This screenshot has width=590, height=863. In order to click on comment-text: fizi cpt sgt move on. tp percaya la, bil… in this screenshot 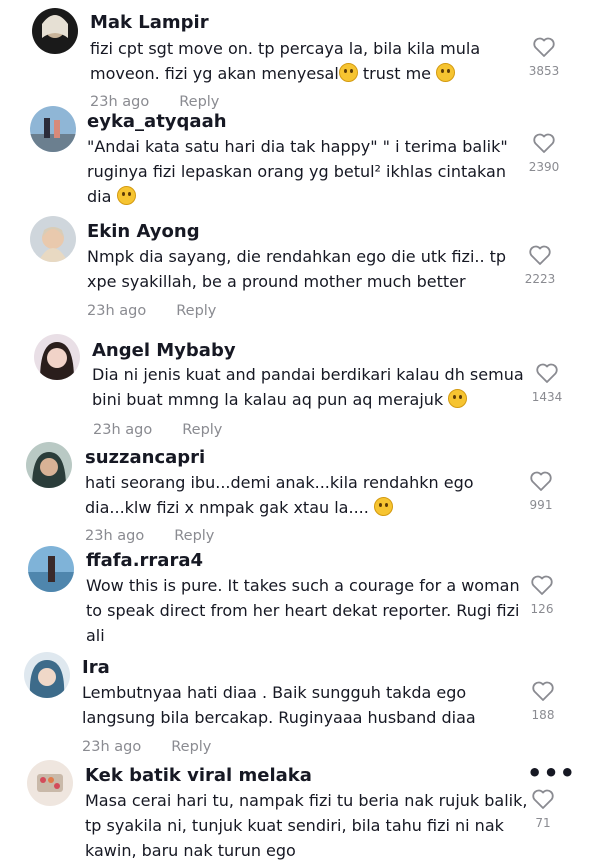, I will do `click(285, 61)`.